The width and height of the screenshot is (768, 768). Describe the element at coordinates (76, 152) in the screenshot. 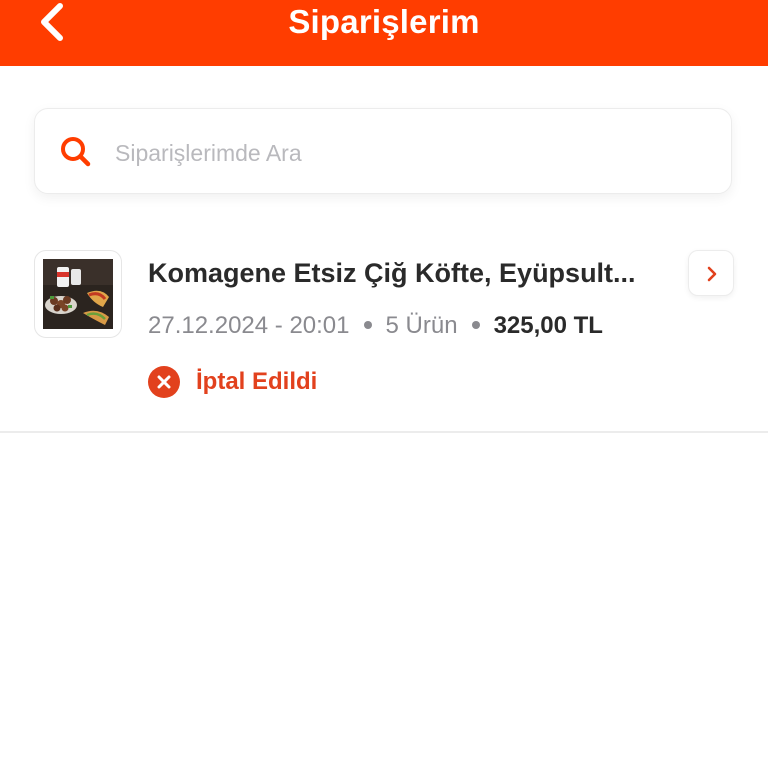

I see `search-icon` at that location.